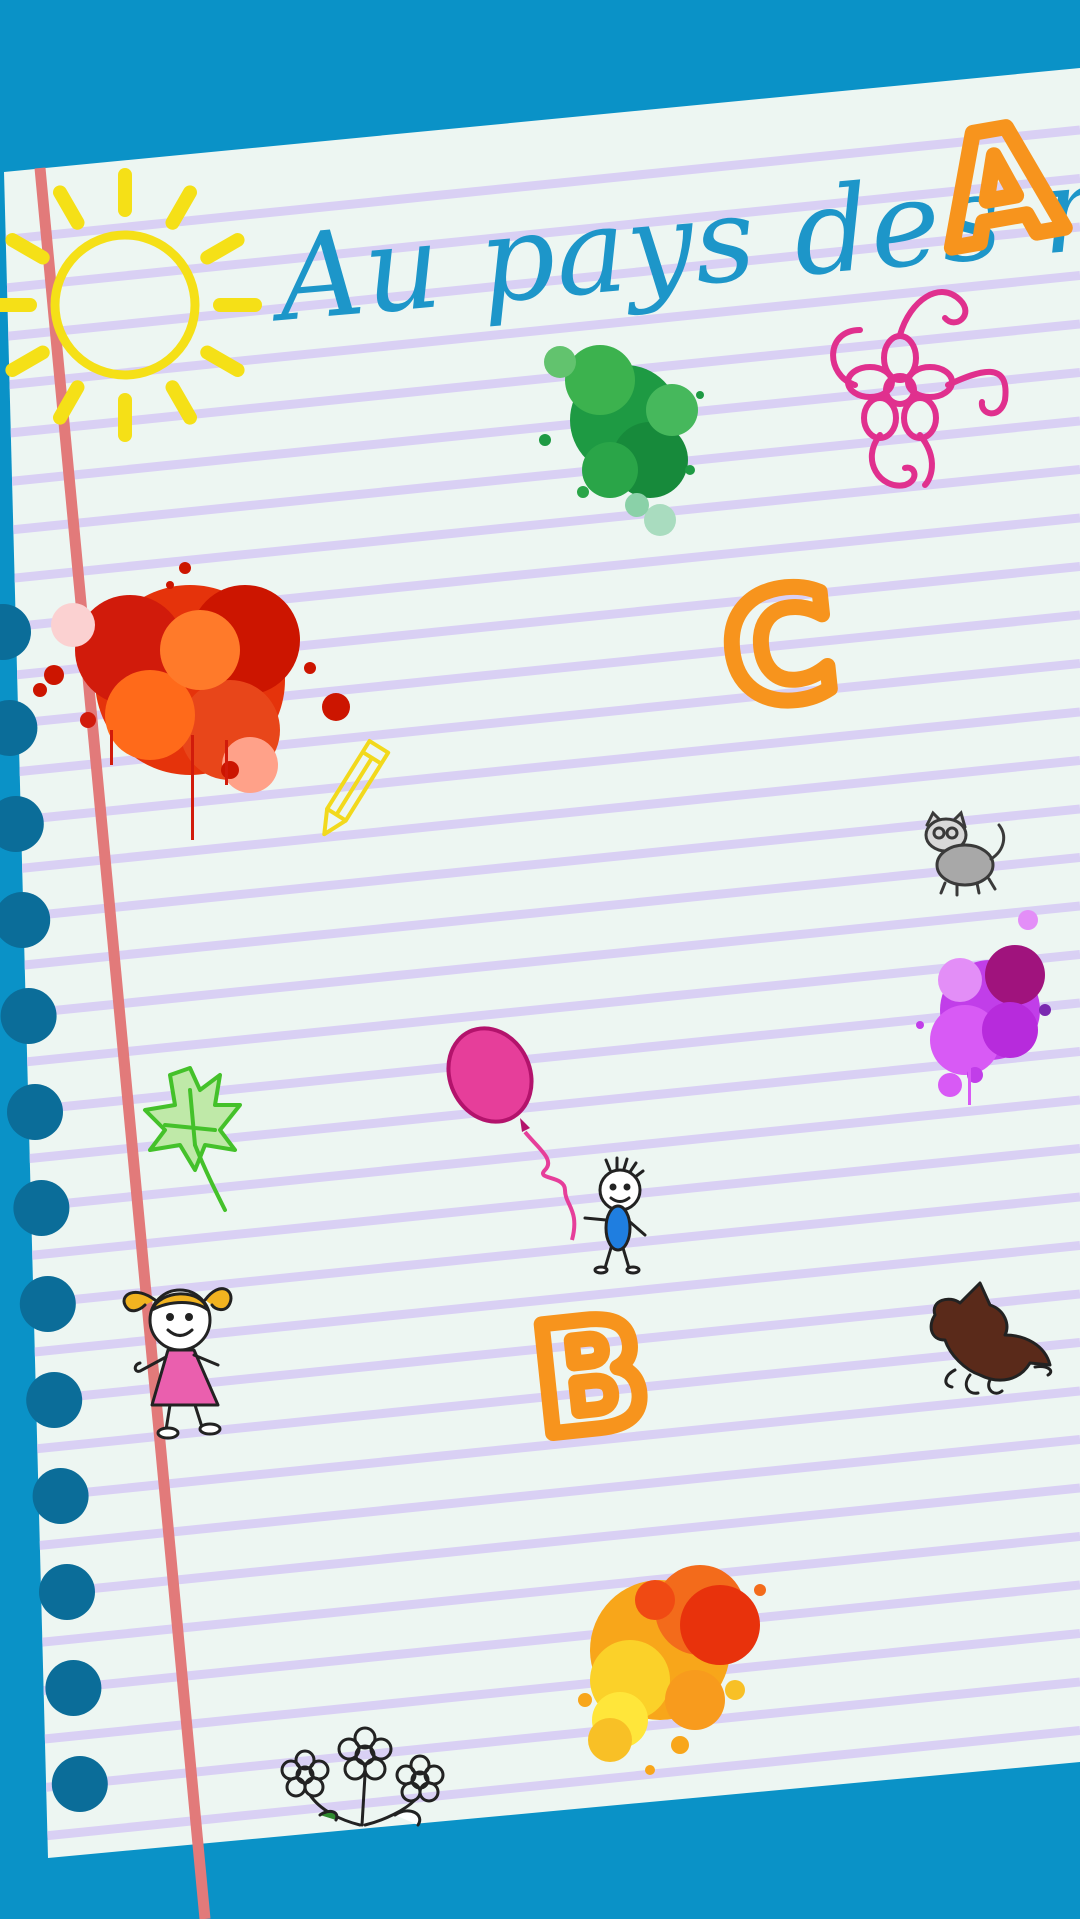 Image resolution: width=1080 pixels, height=1919 pixels. Describe the element at coordinates (780, 648) in the screenshot. I see `letter-c: C` at that location.